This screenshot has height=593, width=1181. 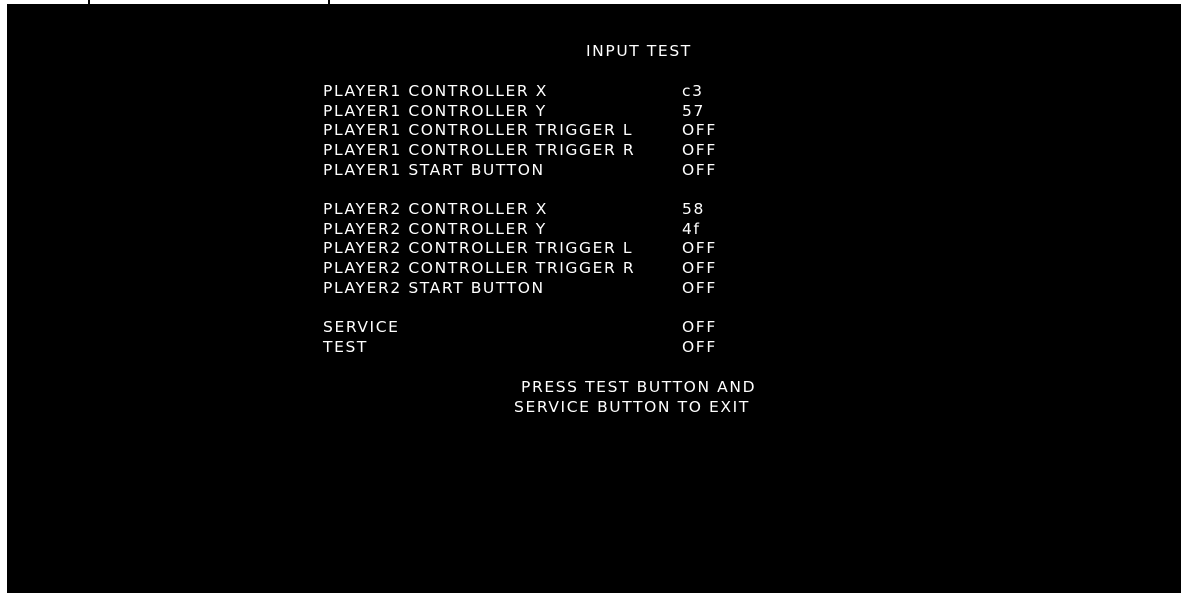 I want to click on player2-controller-y-row: PLAYER2 CONTROLLER Y 4f, so click(x=511, y=230).